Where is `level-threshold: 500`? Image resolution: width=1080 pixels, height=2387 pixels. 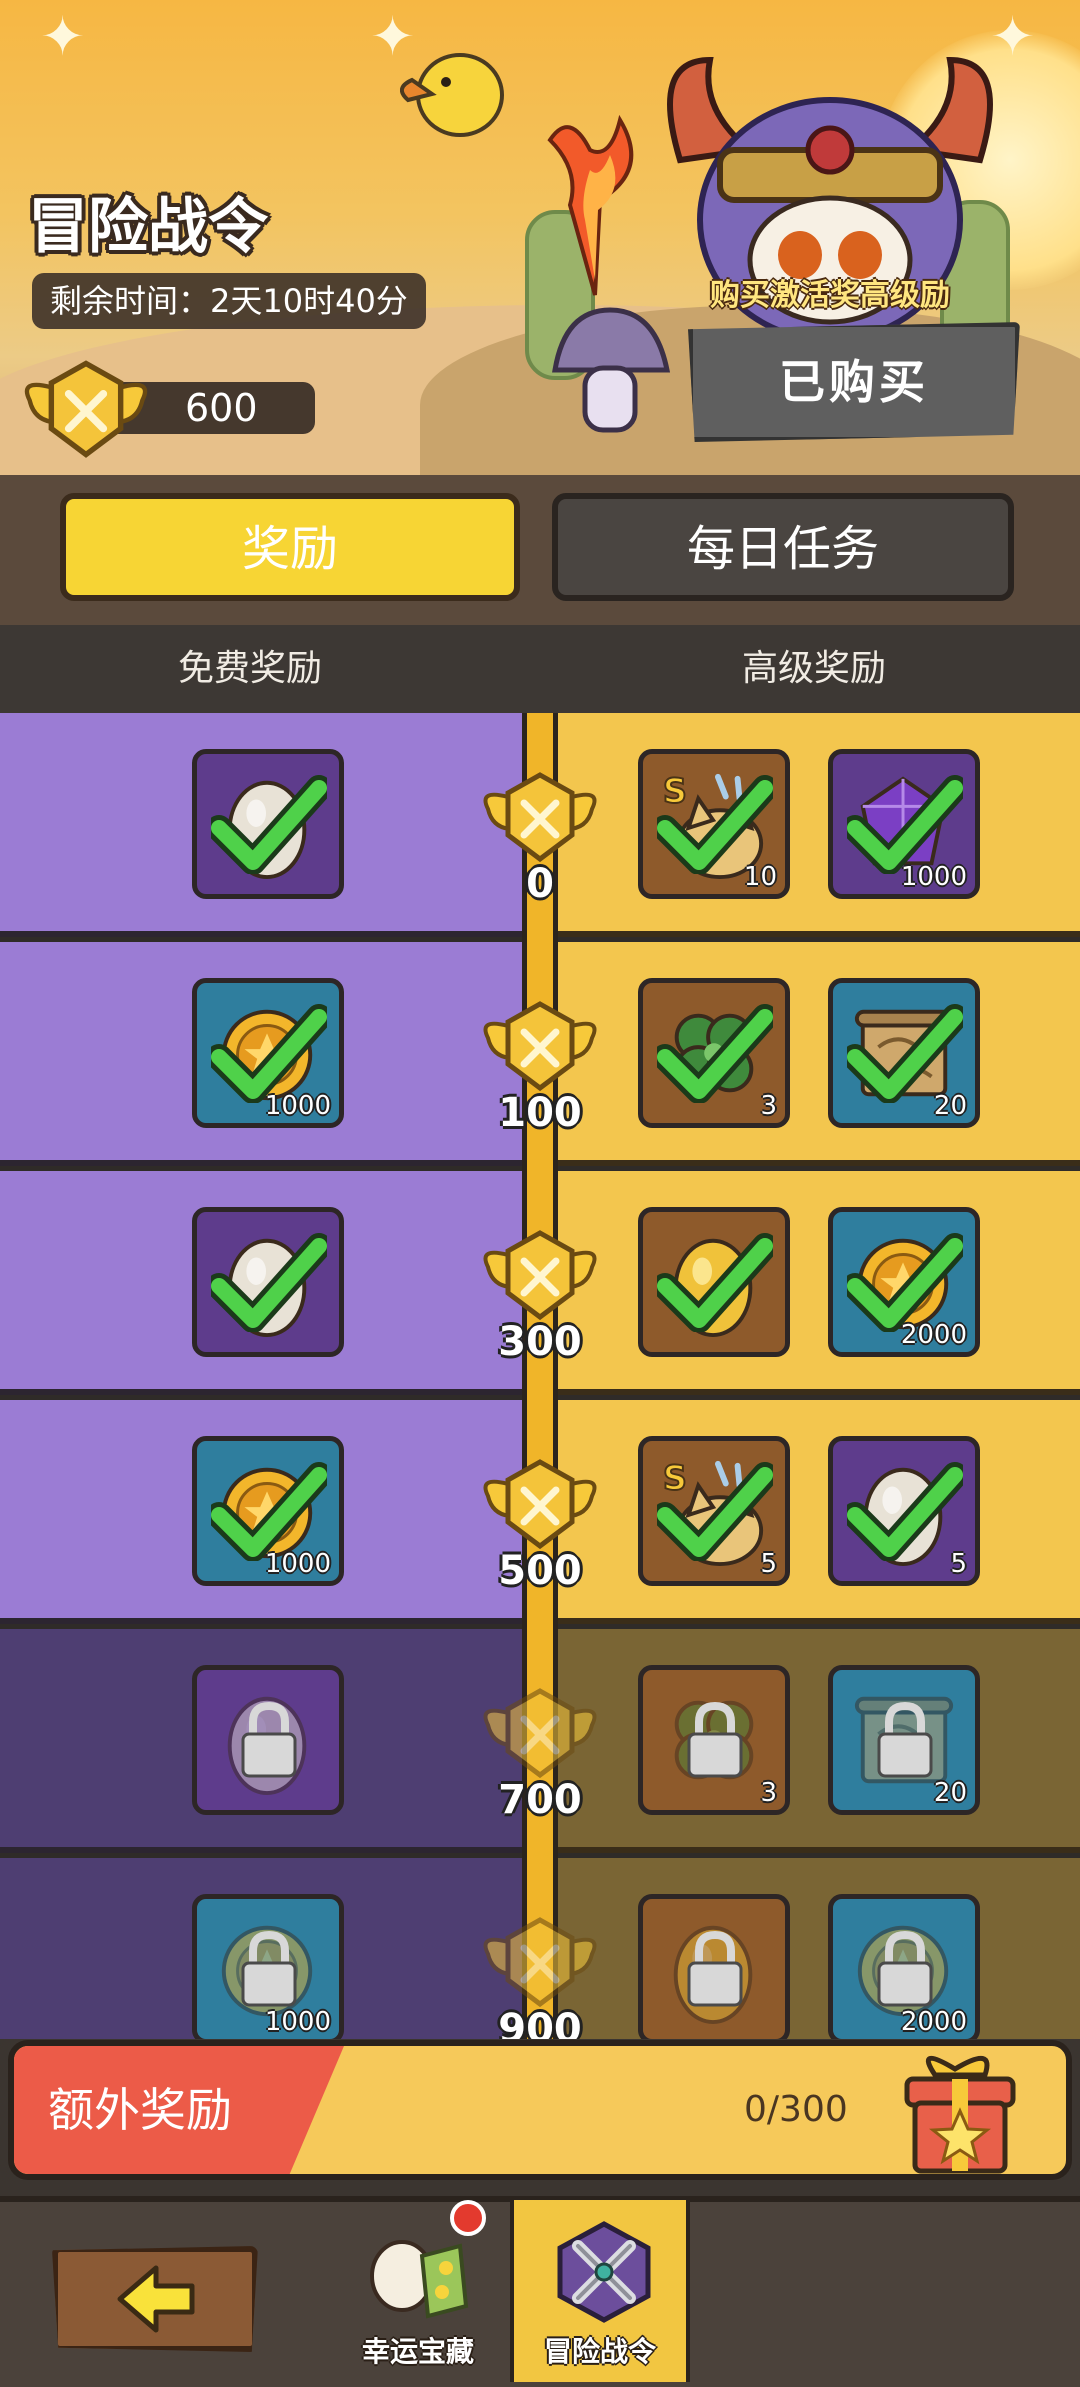
level-threshold: 500 is located at coordinates (540, 1571).